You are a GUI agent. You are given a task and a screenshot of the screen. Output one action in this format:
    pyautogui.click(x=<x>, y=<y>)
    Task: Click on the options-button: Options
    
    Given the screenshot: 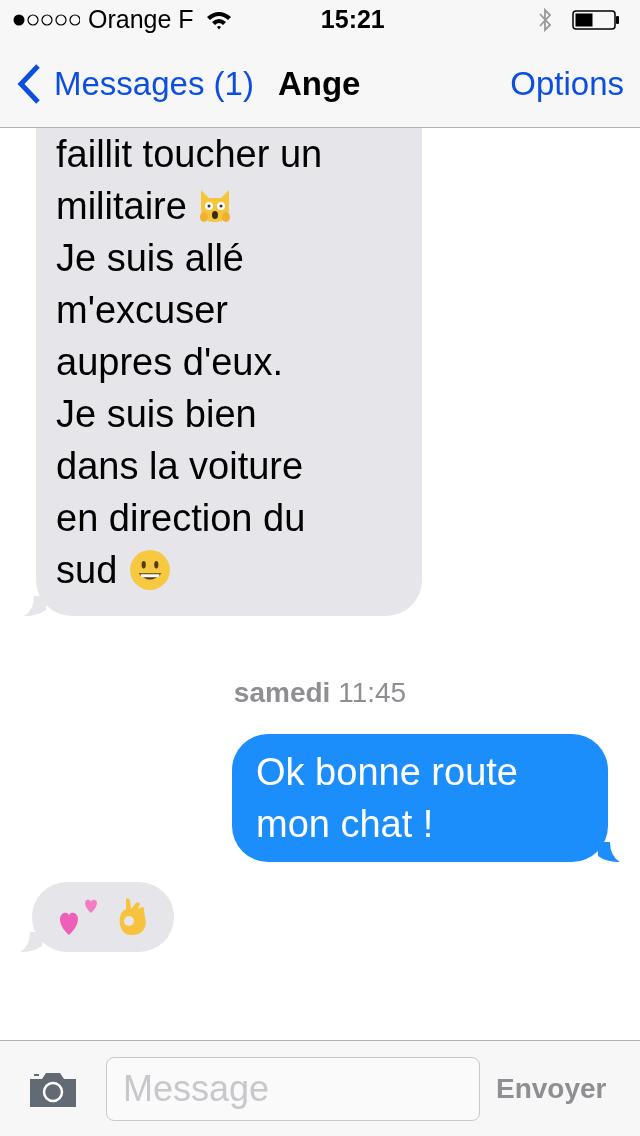 What is the action you would take?
    pyautogui.click(x=567, y=83)
    